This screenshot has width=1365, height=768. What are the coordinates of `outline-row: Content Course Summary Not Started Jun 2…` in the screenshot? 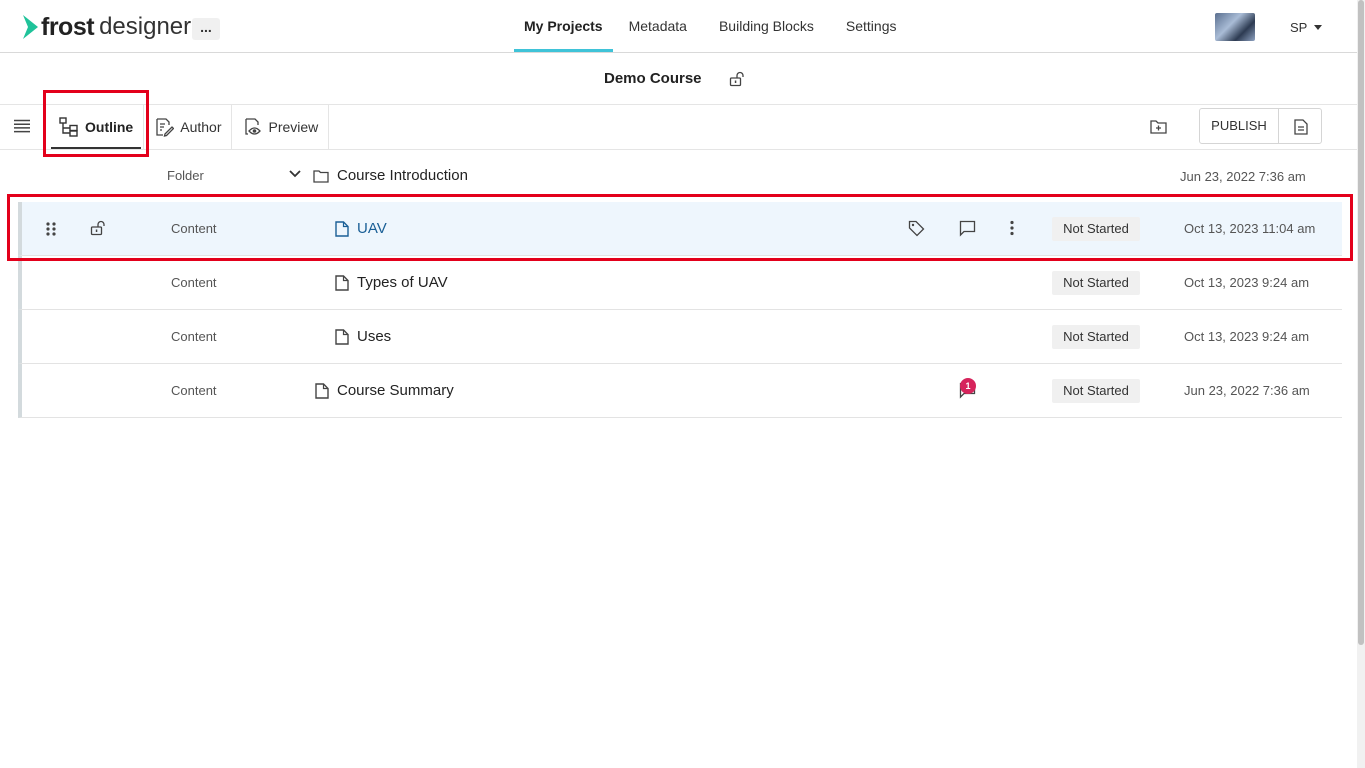 It's located at (680, 391).